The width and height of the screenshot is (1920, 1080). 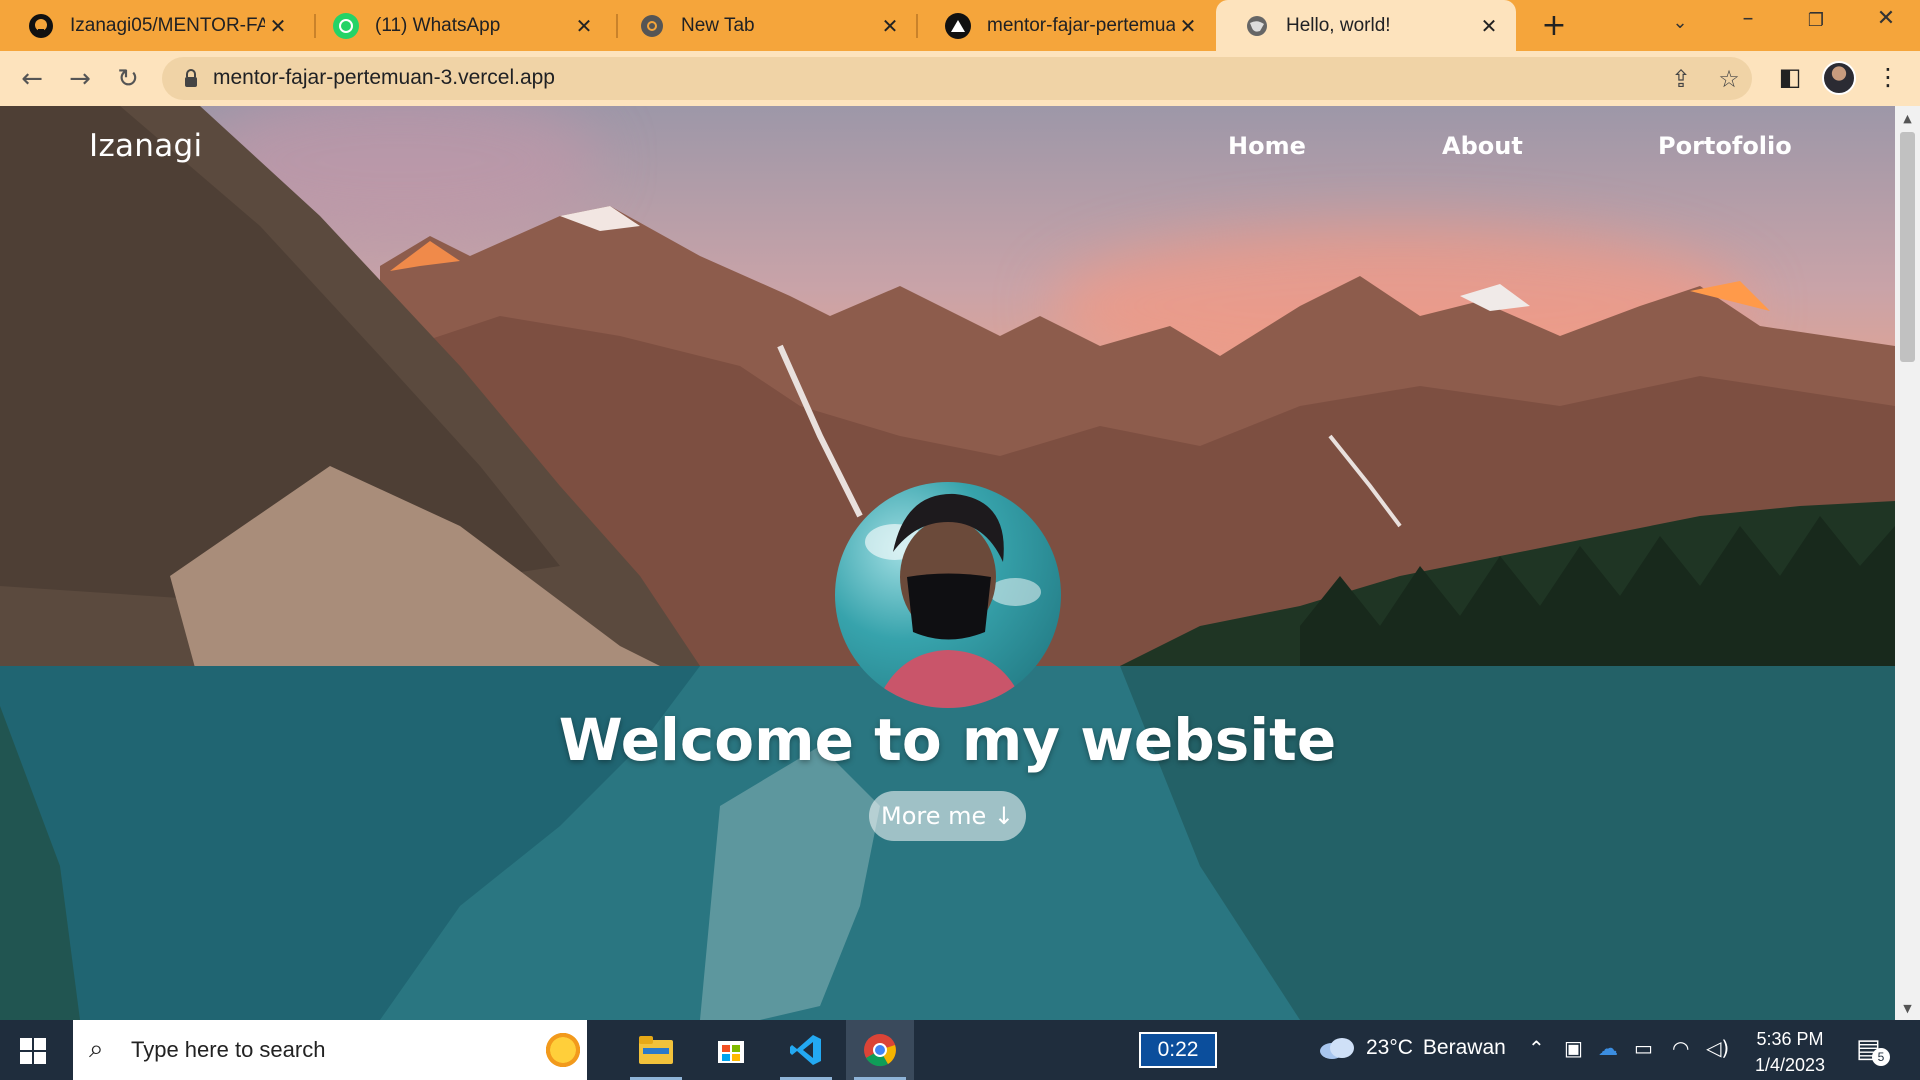 I want to click on show-hidden-icons-icon: ⌃, so click(x=1536, y=1048).